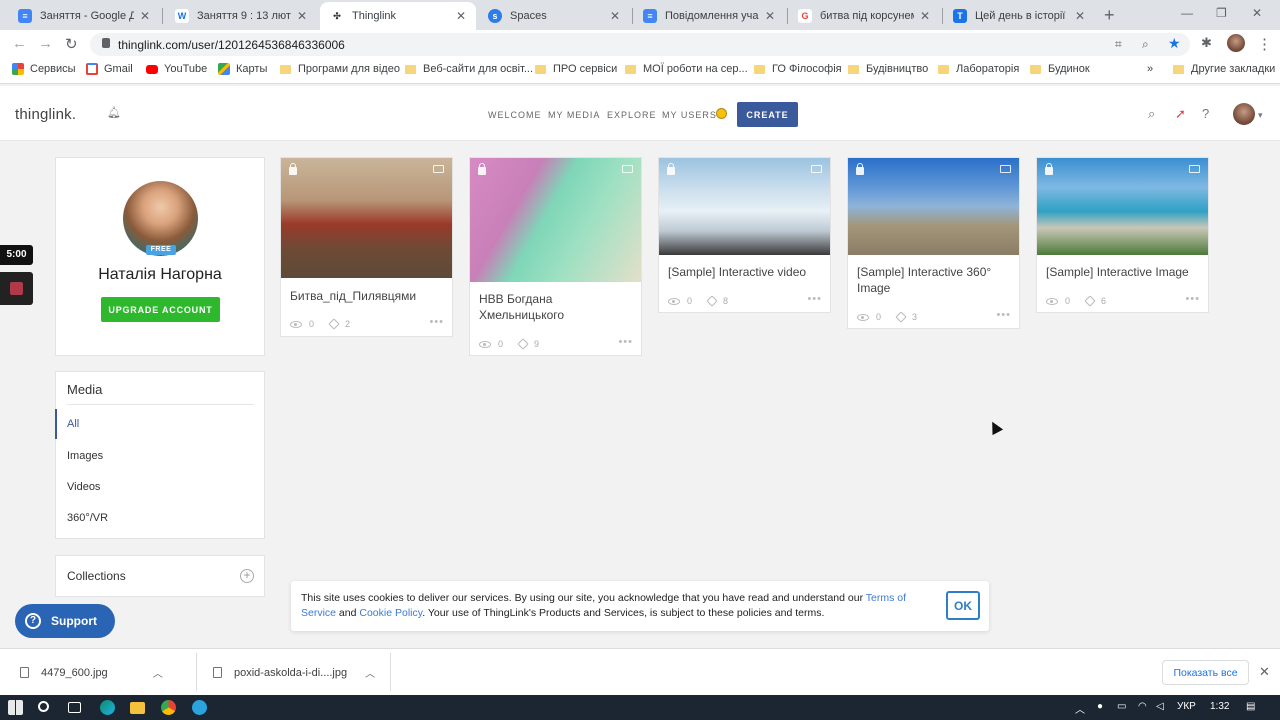 The image size is (1280, 720). What do you see at coordinates (963, 605) in the screenshot?
I see `cookie-ok-button: OK` at bounding box center [963, 605].